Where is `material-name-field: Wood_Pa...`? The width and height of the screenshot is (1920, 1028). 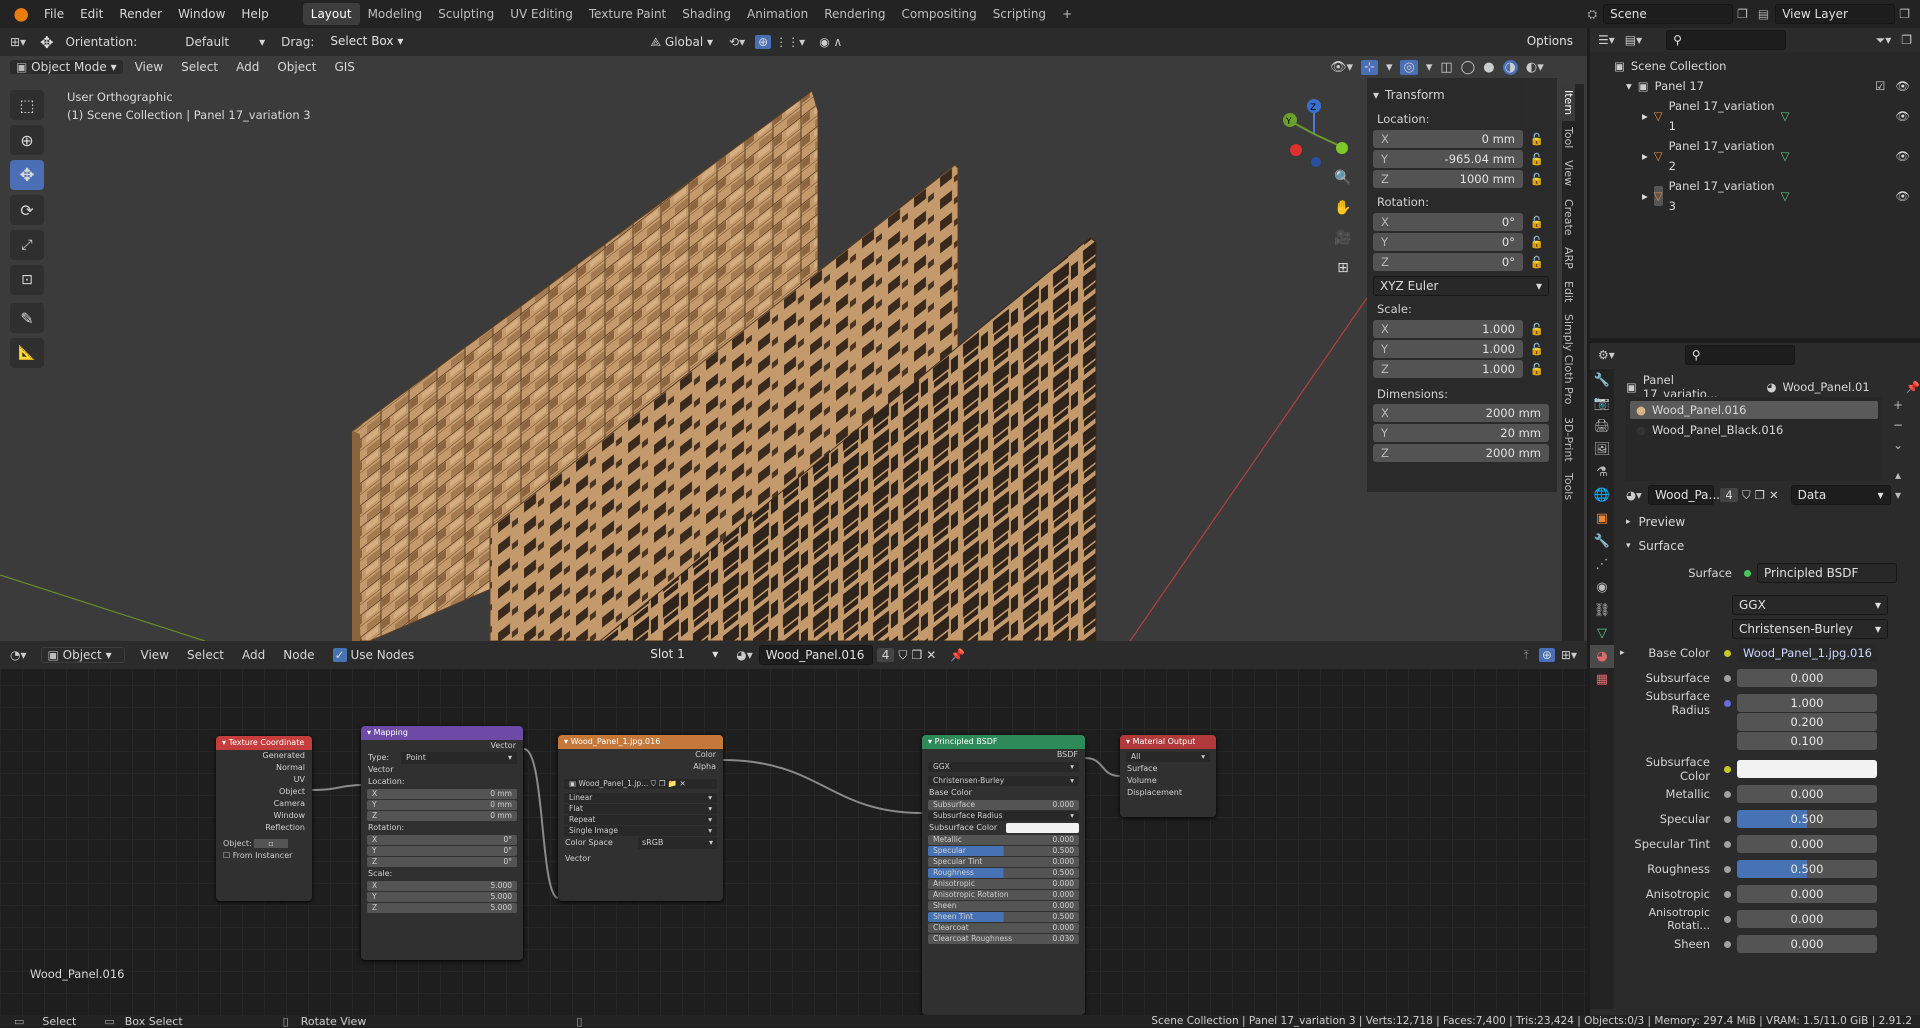
material-name-field: Wood_Pa... is located at coordinates (1684, 495).